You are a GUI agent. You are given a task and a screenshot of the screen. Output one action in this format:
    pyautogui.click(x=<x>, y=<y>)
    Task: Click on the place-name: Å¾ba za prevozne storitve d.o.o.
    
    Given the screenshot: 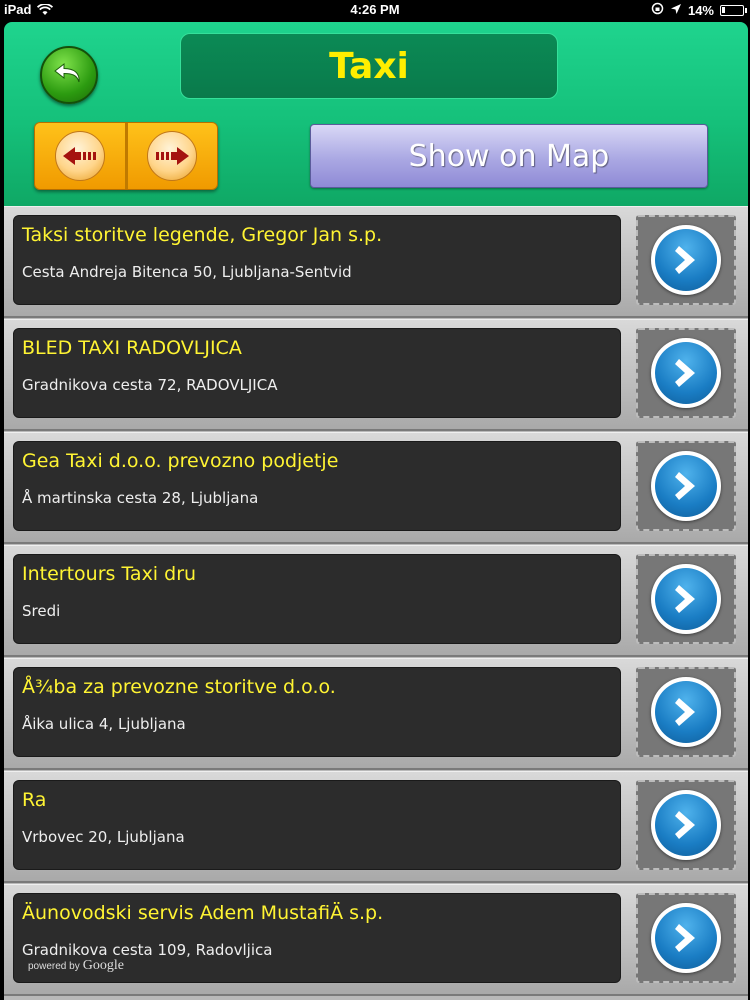 What is the action you would take?
    pyautogui.click(x=179, y=687)
    